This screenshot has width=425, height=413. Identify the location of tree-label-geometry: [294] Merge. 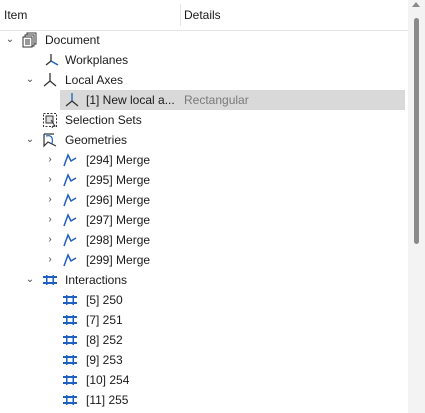
(118, 160).